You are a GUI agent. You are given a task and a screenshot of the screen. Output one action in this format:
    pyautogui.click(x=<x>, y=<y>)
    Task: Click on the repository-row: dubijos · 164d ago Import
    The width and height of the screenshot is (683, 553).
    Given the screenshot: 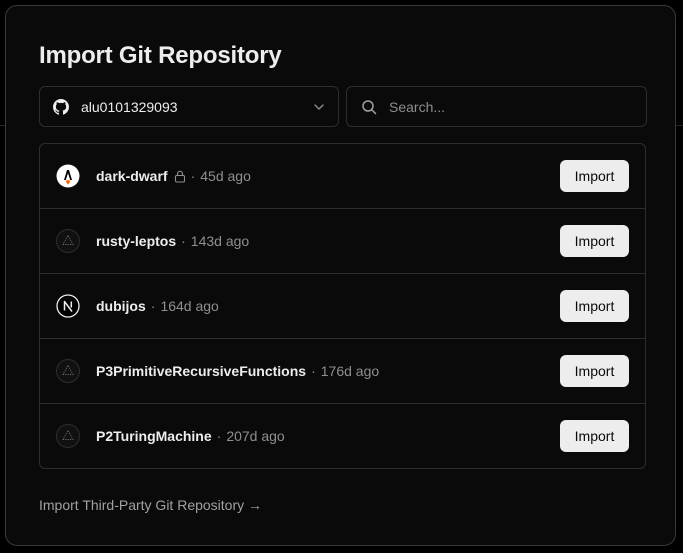 What is the action you would take?
    pyautogui.click(x=342, y=306)
    